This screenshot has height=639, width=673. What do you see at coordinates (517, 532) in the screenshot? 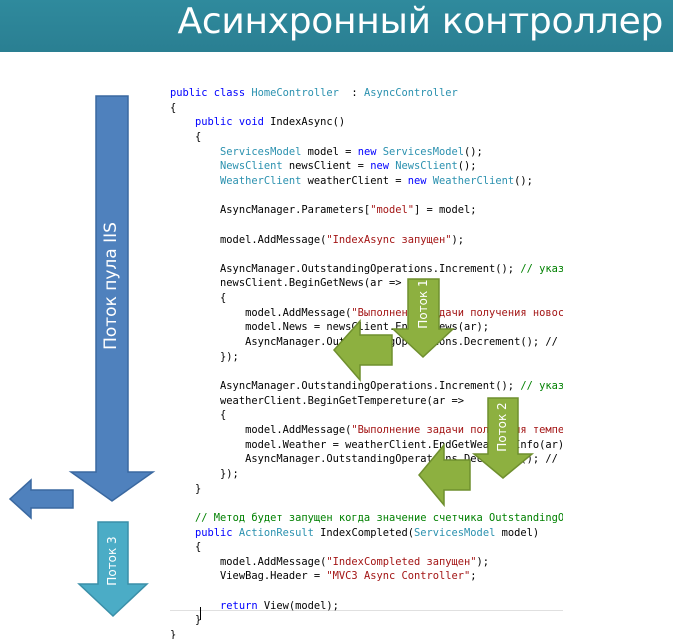
I see `code-token: model)` at bounding box center [517, 532].